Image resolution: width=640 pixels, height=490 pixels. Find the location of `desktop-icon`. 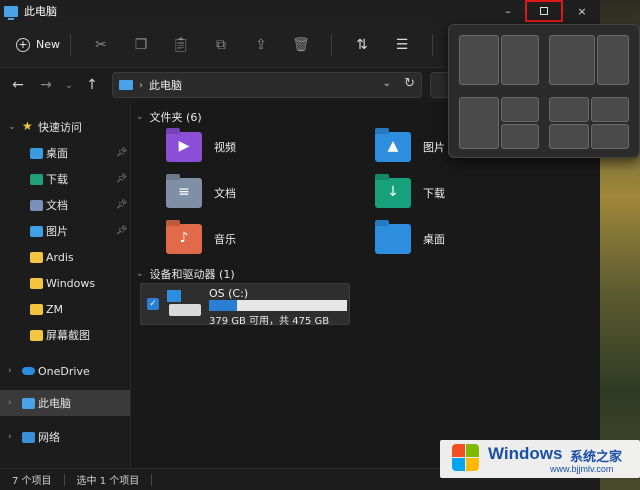

desktop-icon is located at coordinates (36, 153).